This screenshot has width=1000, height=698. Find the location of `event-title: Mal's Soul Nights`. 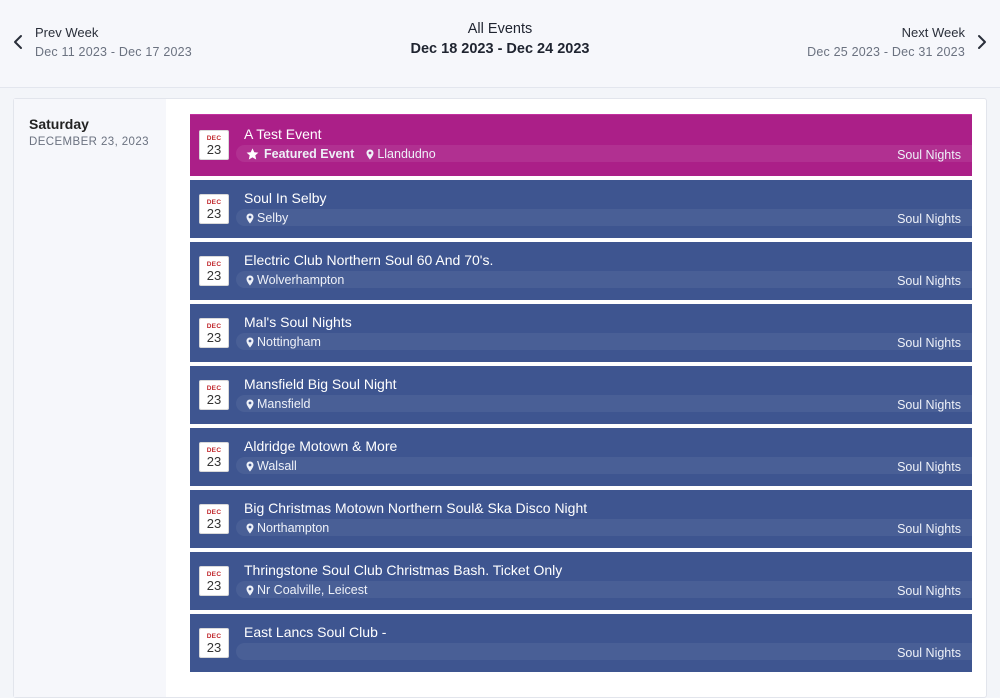

event-title: Mal's Soul Nights is located at coordinates (298, 322).